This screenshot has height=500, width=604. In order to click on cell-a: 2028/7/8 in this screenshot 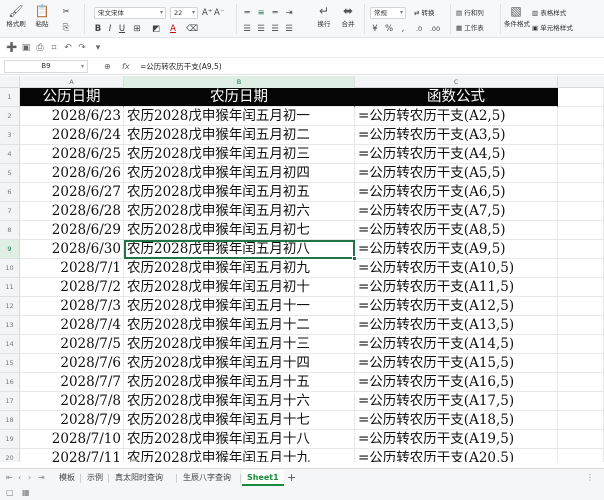, I will do `click(72, 401)`.